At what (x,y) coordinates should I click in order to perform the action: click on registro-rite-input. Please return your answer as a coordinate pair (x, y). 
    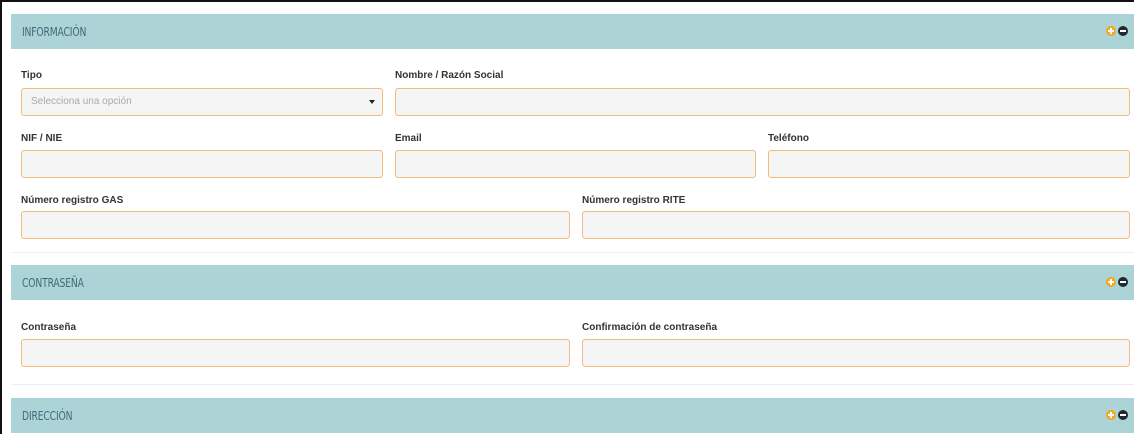
    Looking at the image, I should click on (856, 225).